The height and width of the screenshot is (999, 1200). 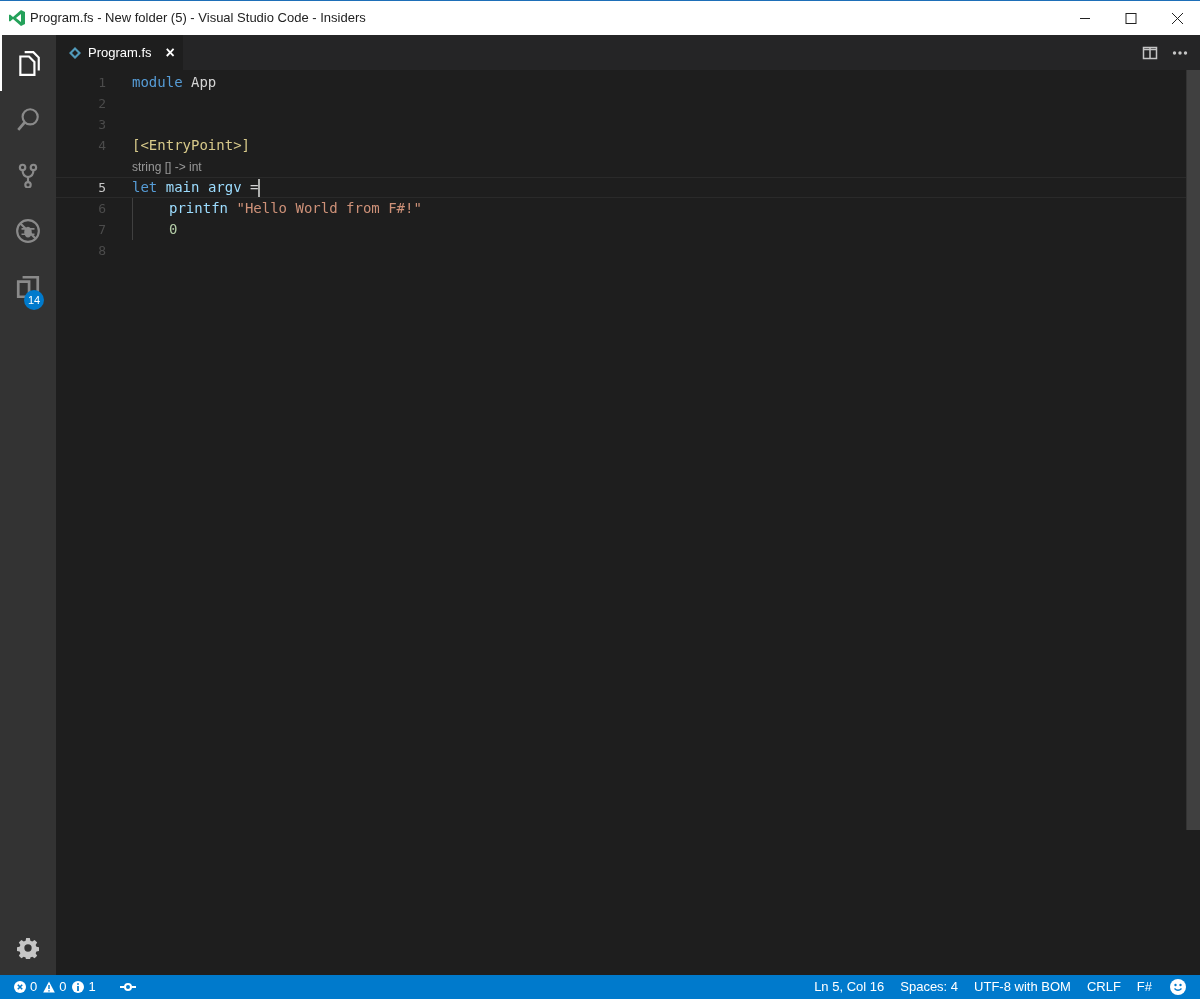 I want to click on status-item: F#, so click(x=1144, y=987).